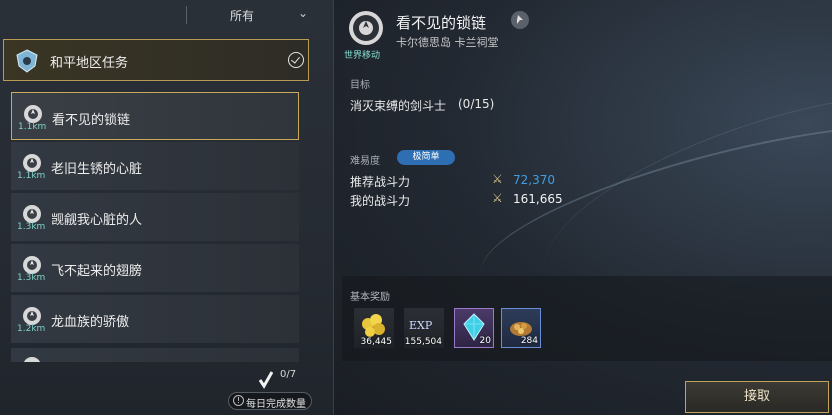  Describe the element at coordinates (155, 217) in the screenshot. I see `quest-item: 1.3km 觊觎我心脏的人` at that location.